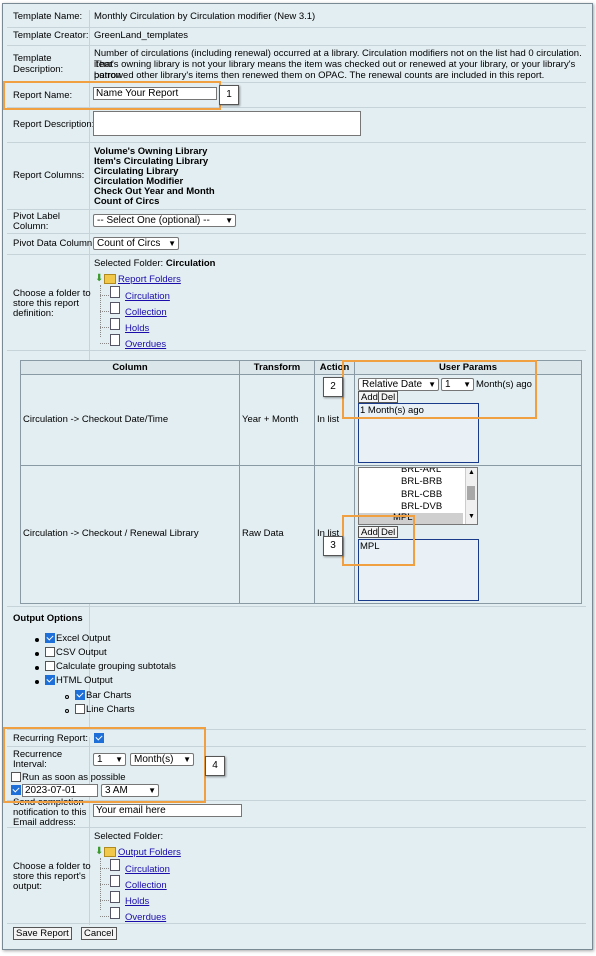 The image size is (596, 956). Describe the element at coordinates (48, 618) in the screenshot. I see `output-options-title: Output Options` at that location.